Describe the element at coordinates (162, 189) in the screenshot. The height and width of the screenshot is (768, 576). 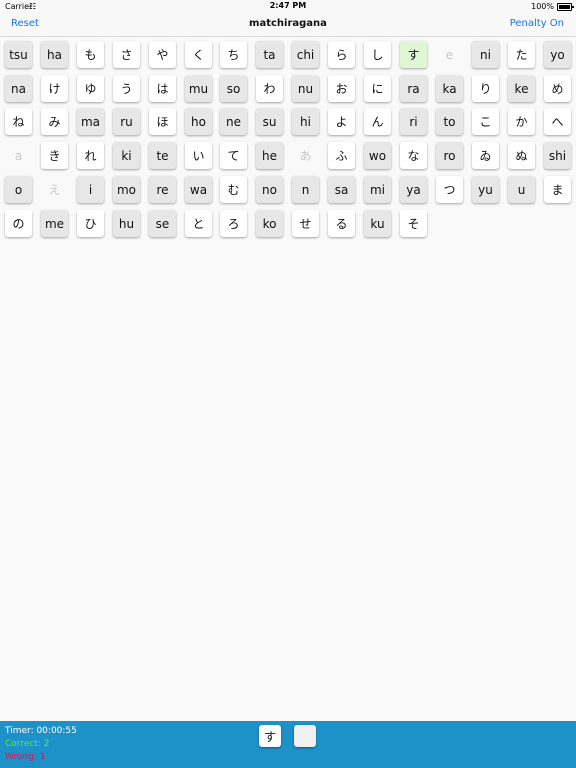
I see `tile: re` at that location.